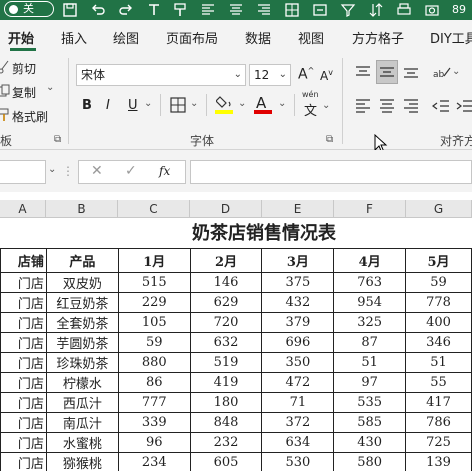  What do you see at coordinates (370, 260) in the screenshot?
I see `header-cell: 4月` at bounding box center [370, 260].